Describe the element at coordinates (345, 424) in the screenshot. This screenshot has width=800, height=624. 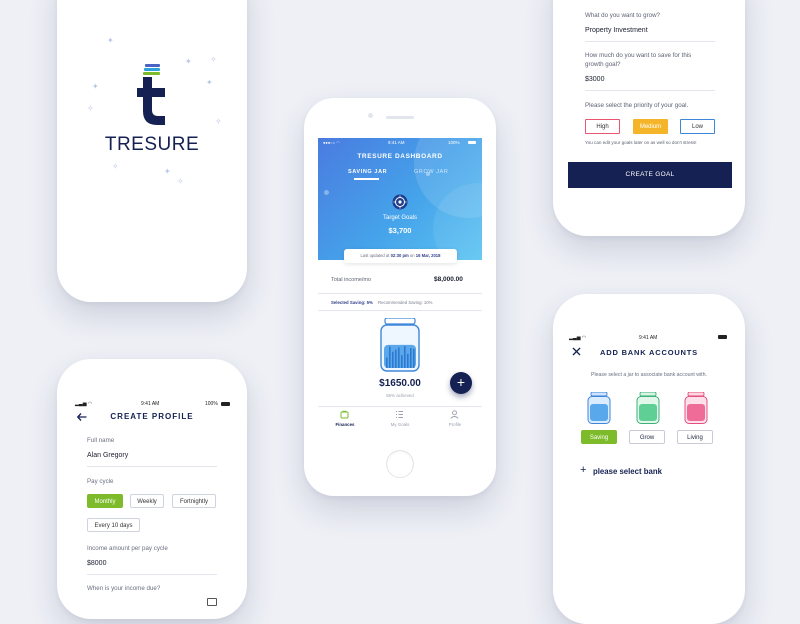
I see `nav-finances: Finances` at that location.